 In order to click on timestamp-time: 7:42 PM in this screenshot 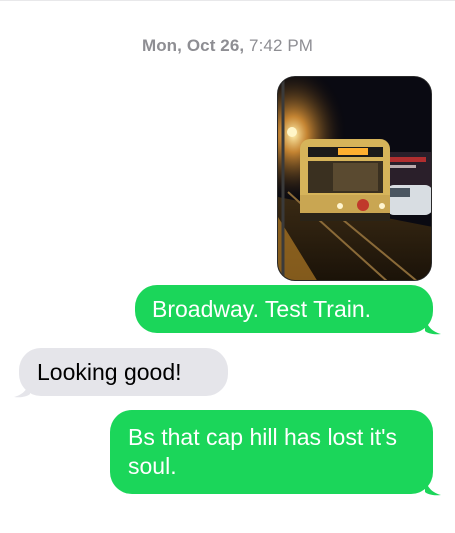, I will do `click(281, 45)`.